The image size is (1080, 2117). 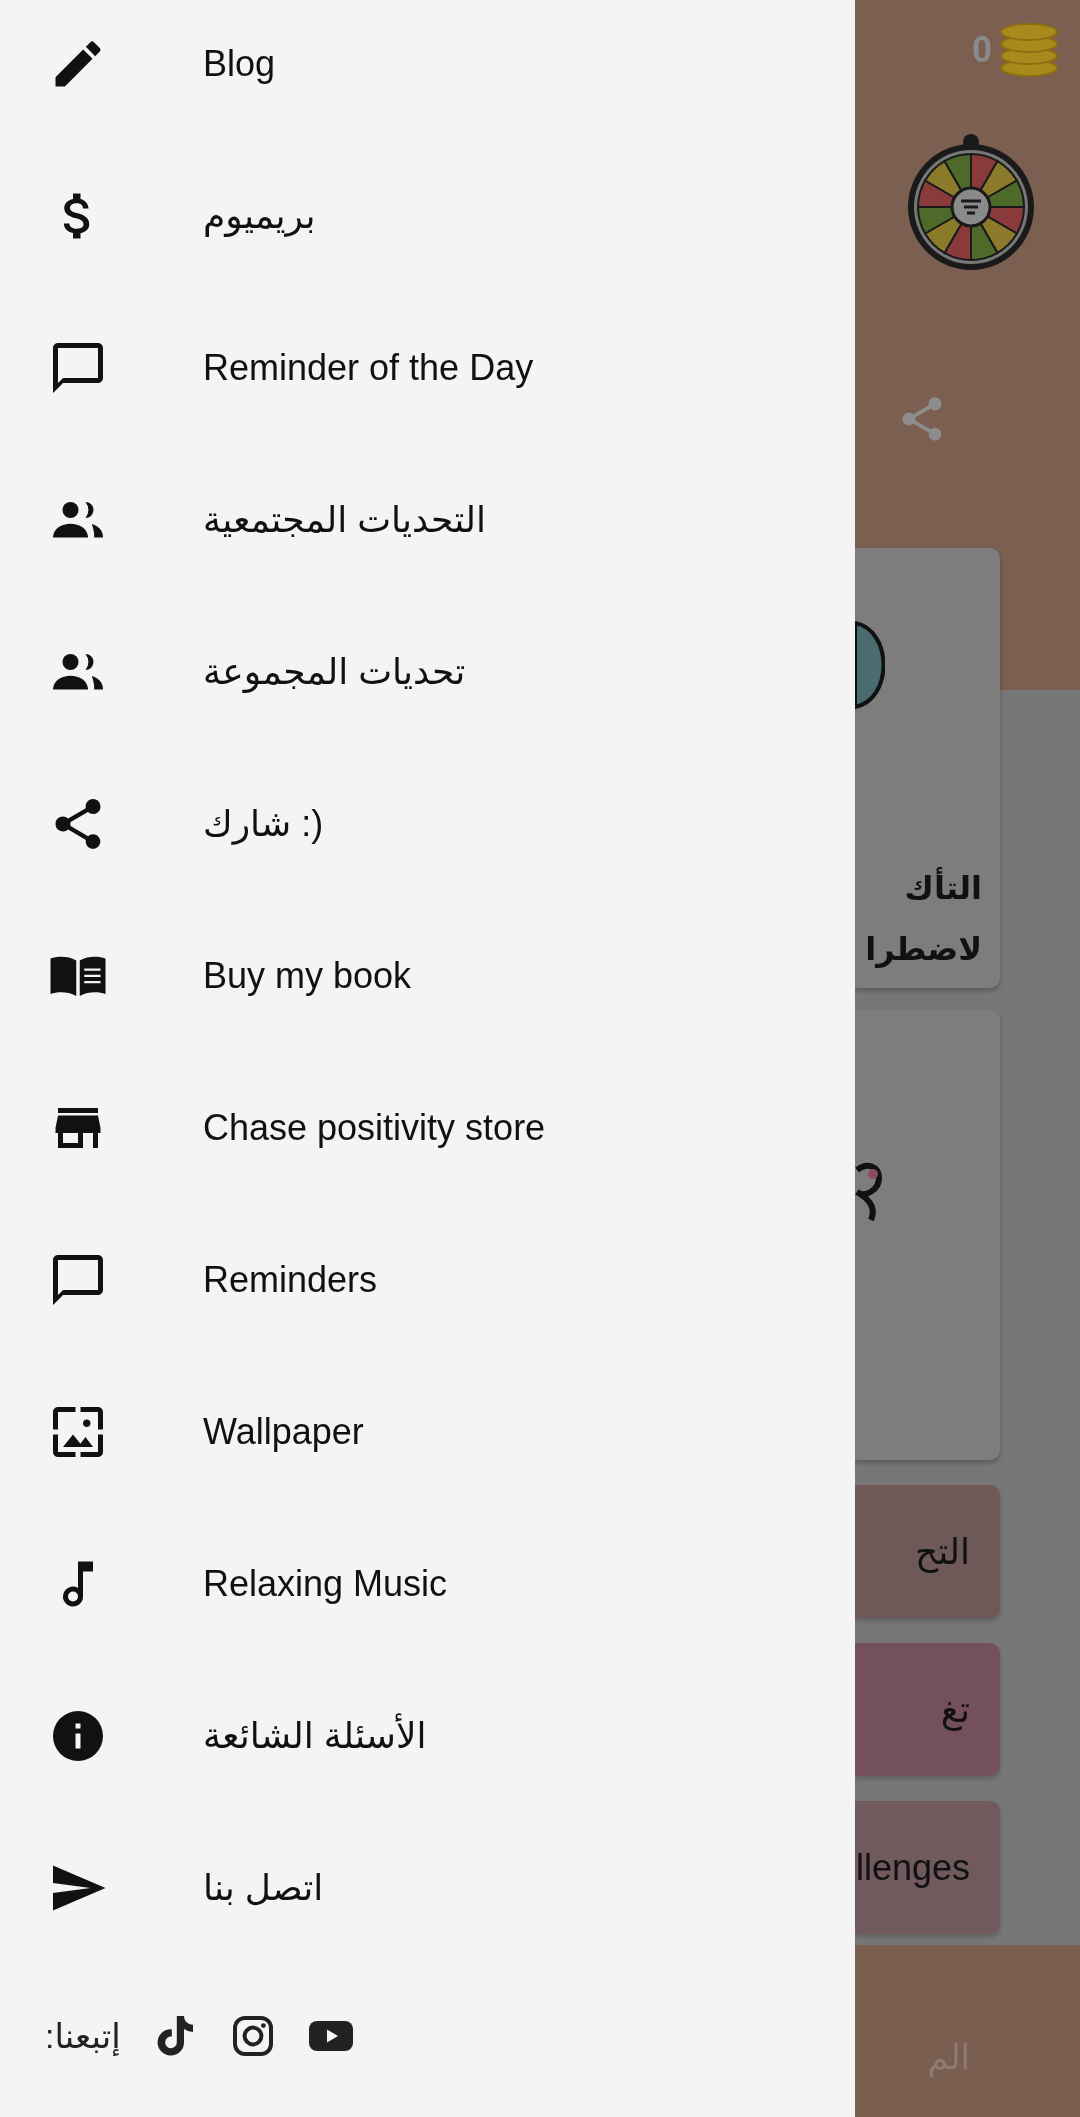 I want to click on drawer-item: الأسئلة الشائعة, so click(x=427, y=1736).